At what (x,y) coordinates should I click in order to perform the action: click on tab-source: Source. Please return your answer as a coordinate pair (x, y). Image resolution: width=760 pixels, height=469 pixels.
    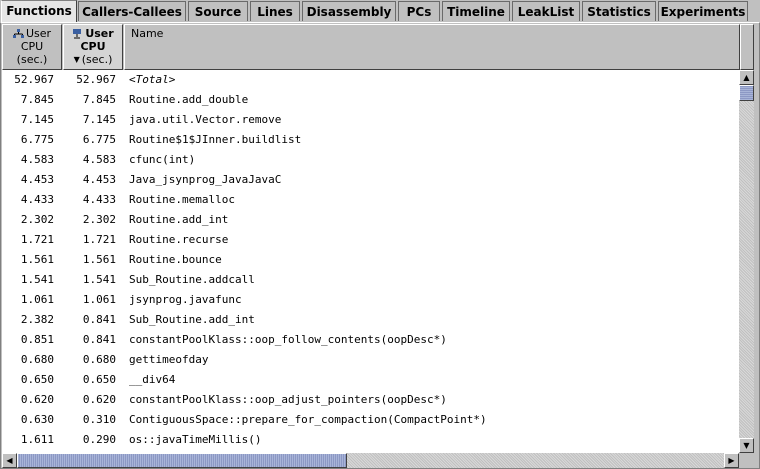
    Looking at the image, I should click on (218, 11).